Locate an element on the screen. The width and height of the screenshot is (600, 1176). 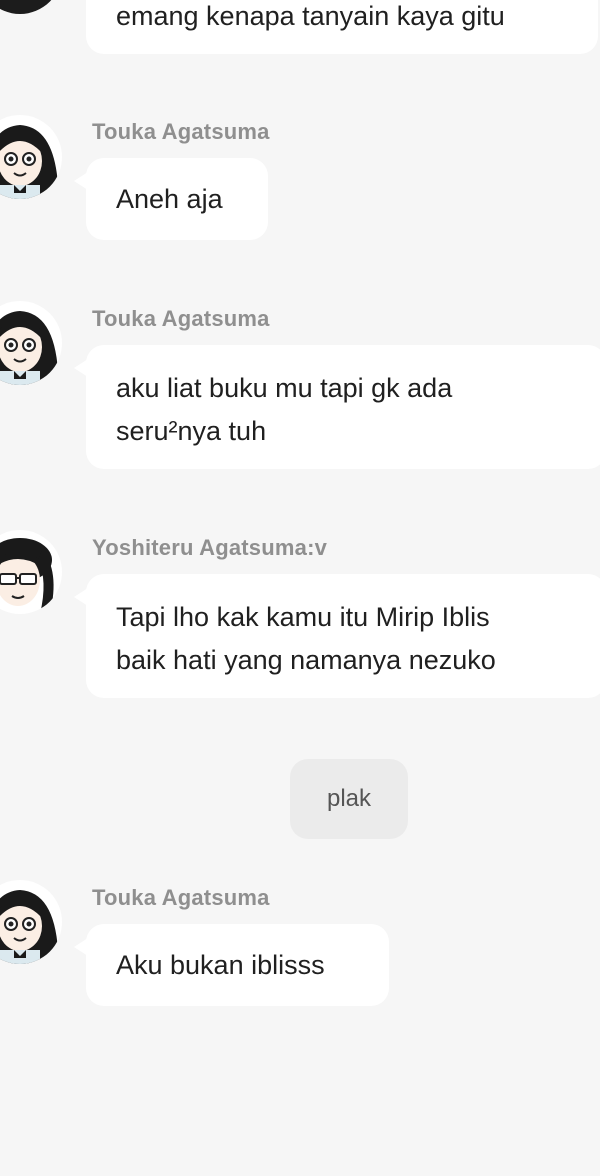
system-message: plak is located at coordinates (349, 799).